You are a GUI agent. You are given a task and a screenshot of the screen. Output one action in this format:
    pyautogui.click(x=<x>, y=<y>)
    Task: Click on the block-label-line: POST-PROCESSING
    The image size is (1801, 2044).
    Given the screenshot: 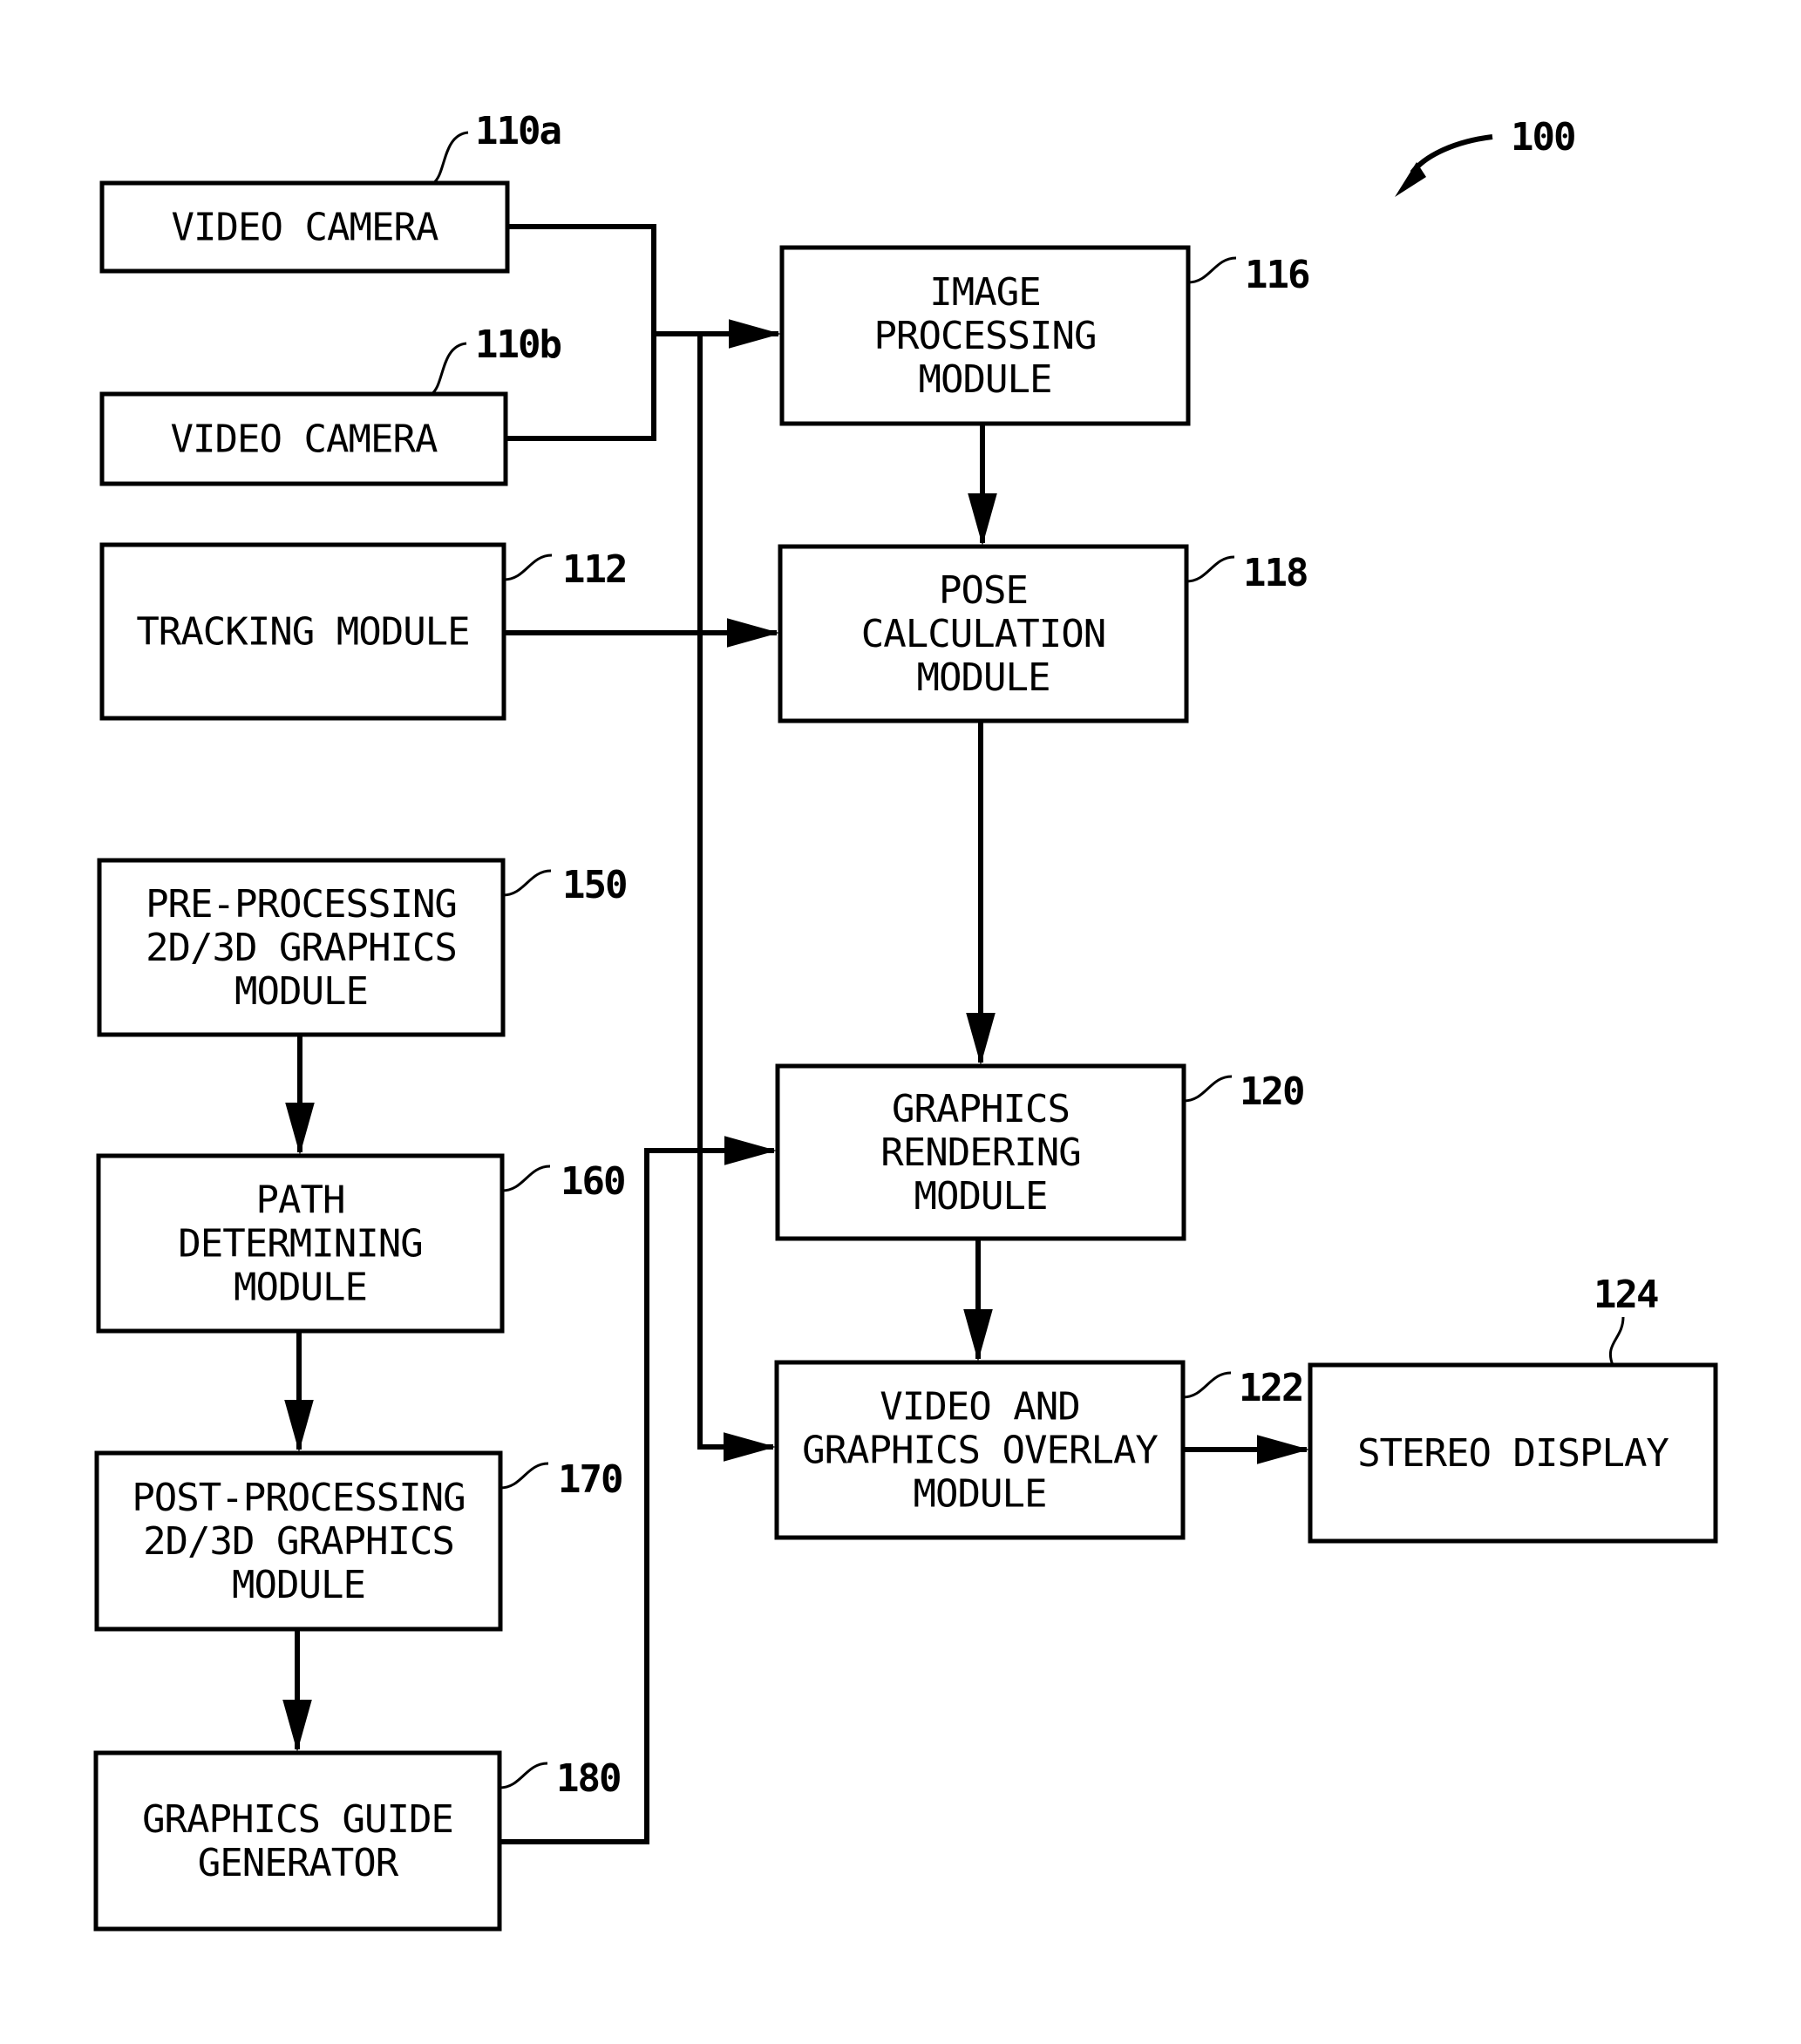 What is the action you would take?
    pyautogui.click(x=299, y=1498)
    